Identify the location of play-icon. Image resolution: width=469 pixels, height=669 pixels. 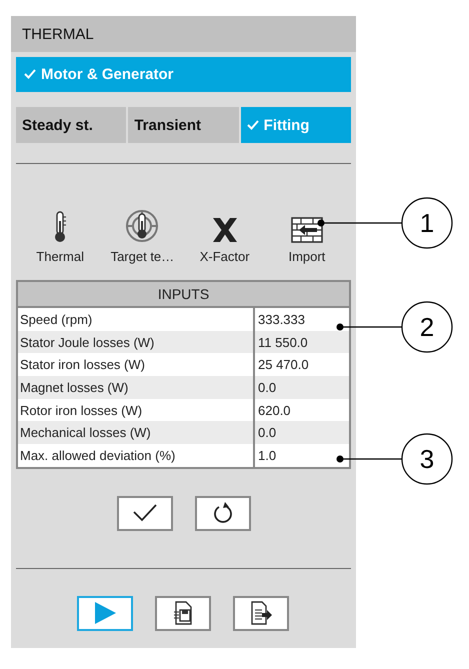
(105, 613).